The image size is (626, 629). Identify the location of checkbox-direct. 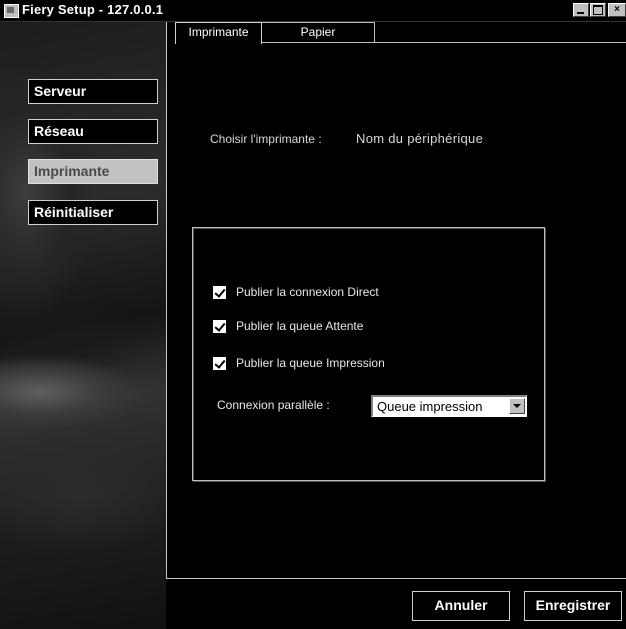
(219, 292).